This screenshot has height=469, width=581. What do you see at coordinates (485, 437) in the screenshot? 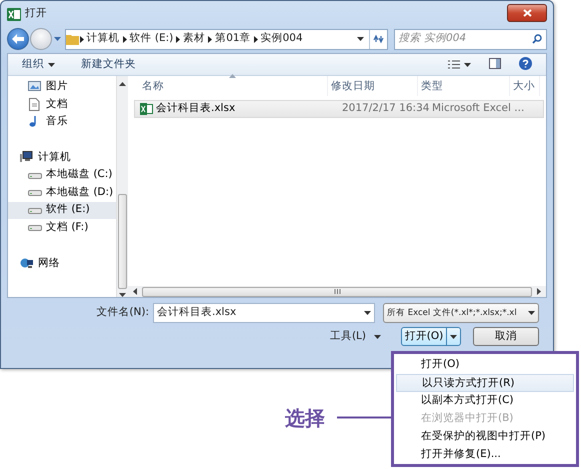
I see `menu-item: 在受保护的视图中打开(P)` at bounding box center [485, 437].